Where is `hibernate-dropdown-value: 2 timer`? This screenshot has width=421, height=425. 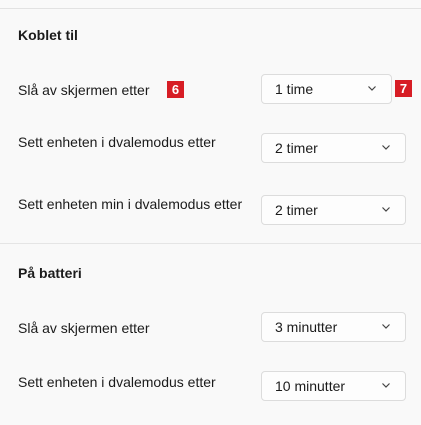 hibernate-dropdown-value: 2 timer is located at coordinates (296, 210).